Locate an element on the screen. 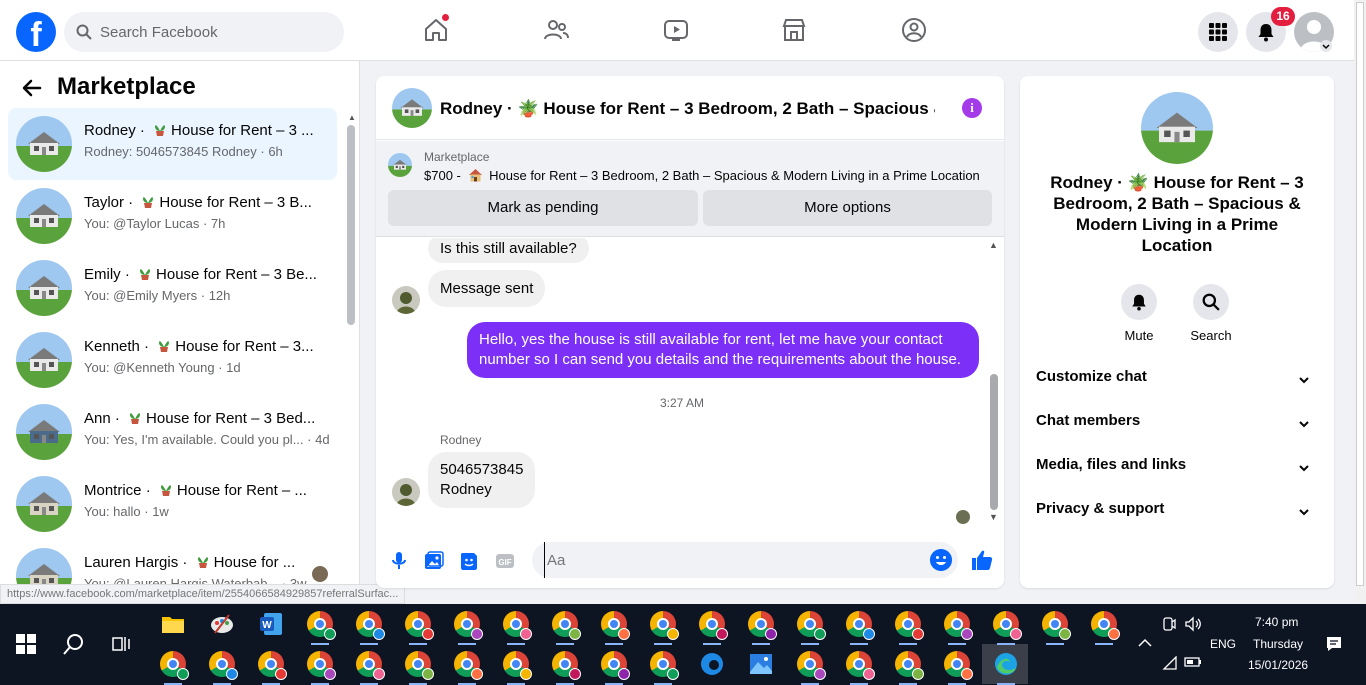  word-icon: W is located at coordinates (271, 624).